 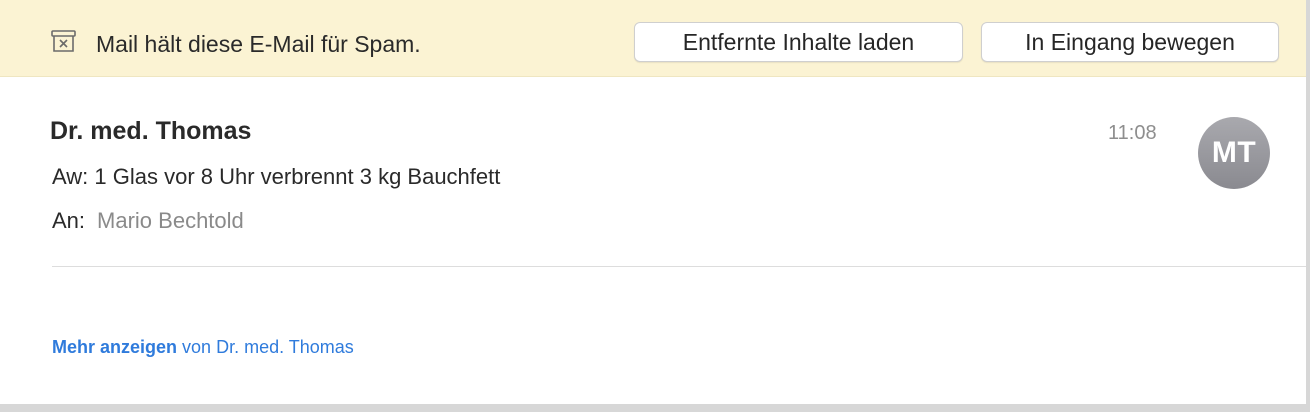 I want to click on show-more-link: Mehr anzeigen, so click(x=114, y=347).